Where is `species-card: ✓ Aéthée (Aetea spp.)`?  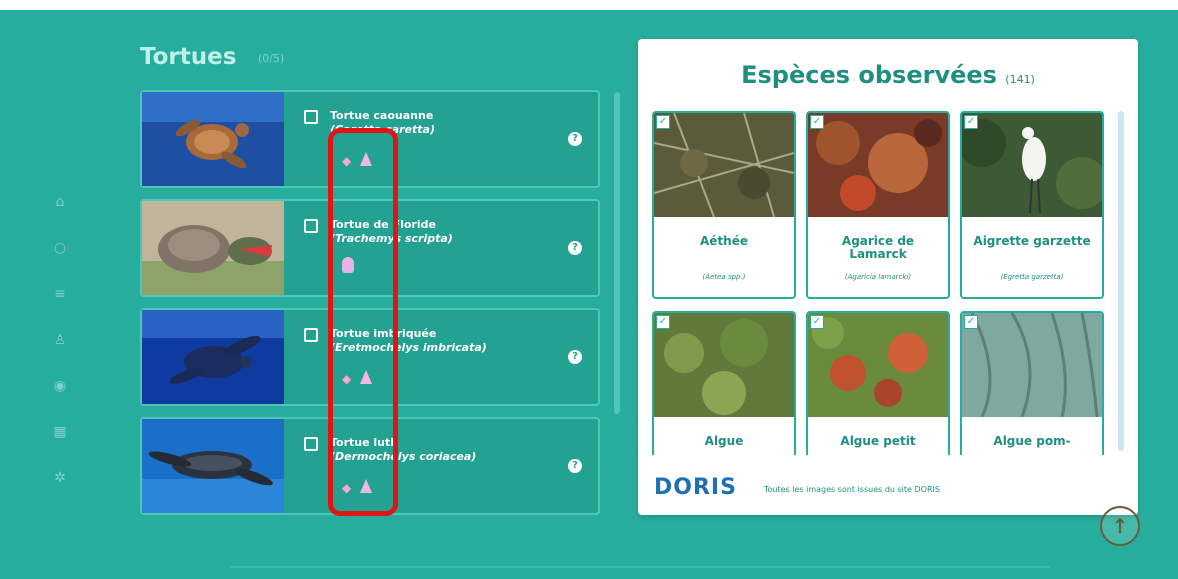 species-card: ✓ Aéthée (Aetea spp.) is located at coordinates (724, 205).